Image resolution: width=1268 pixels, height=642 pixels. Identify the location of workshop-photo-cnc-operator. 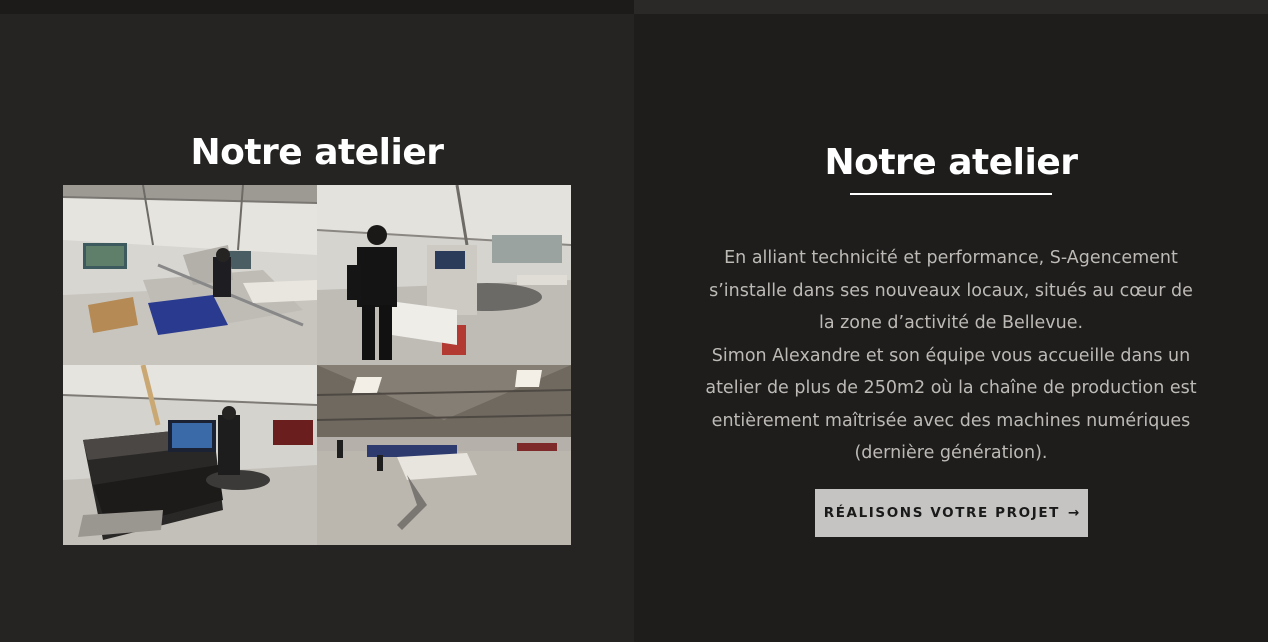
(444, 275).